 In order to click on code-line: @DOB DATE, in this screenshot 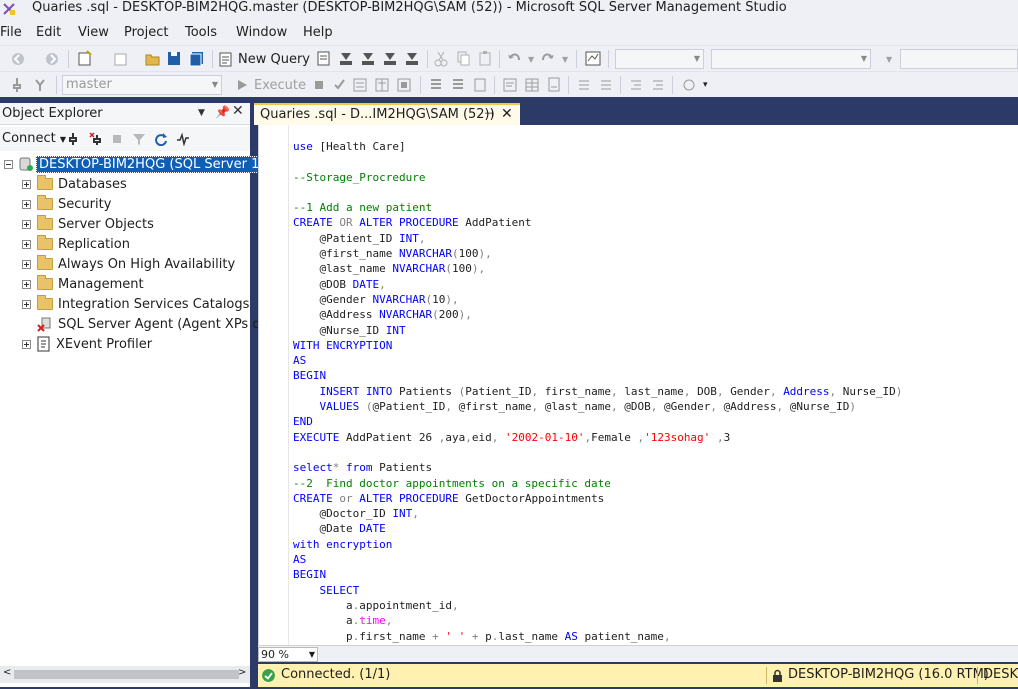, I will do `click(597, 284)`.